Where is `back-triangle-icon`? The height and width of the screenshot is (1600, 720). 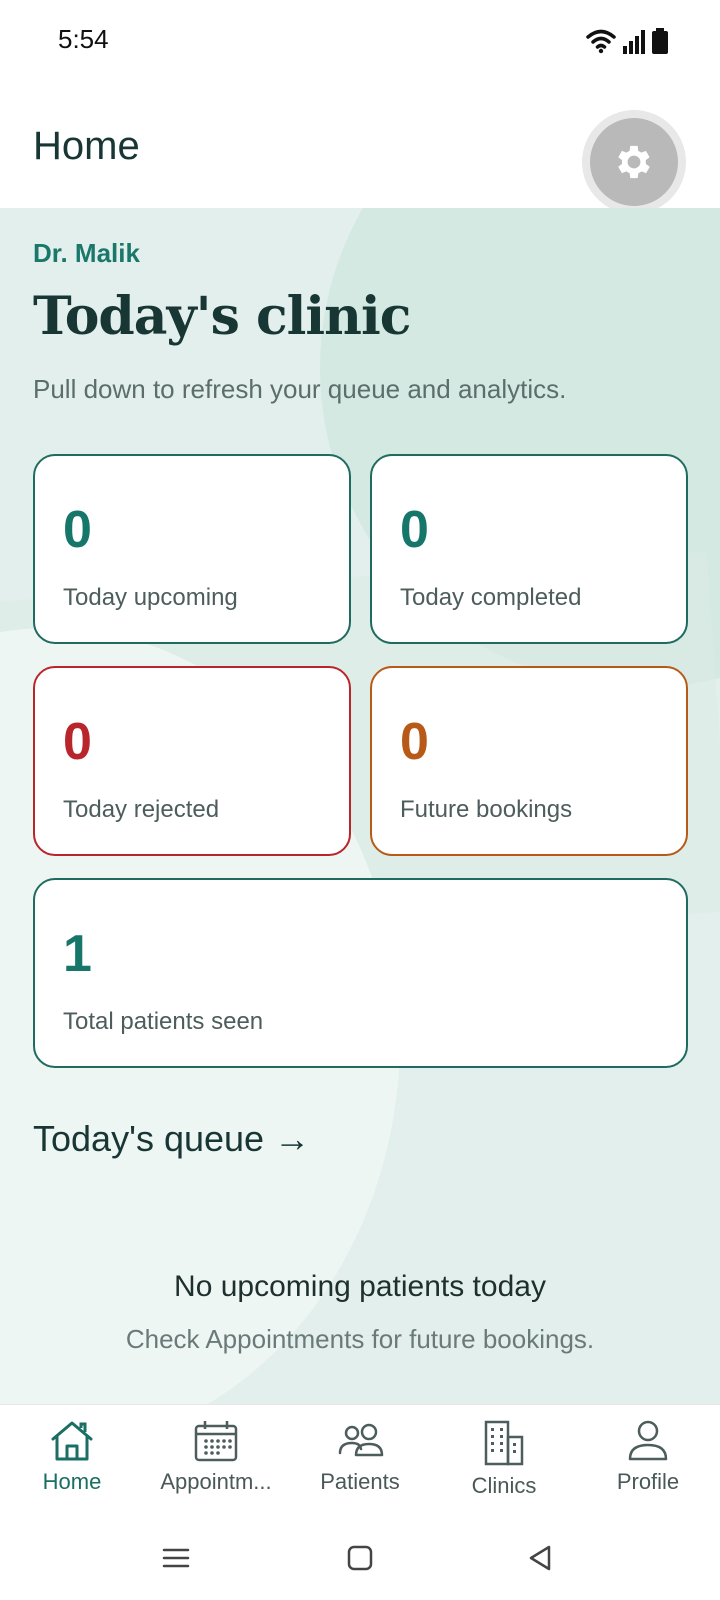
back-triangle-icon is located at coordinates (540, 1558).